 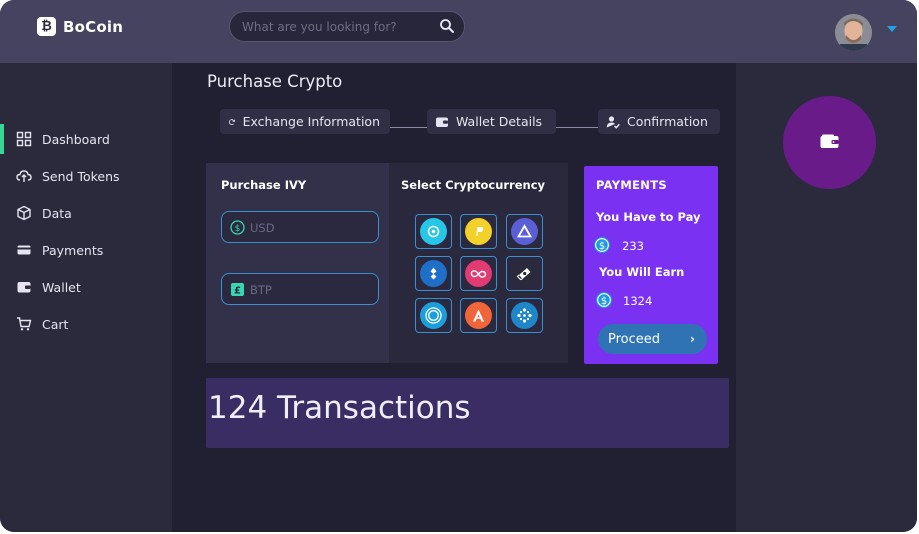 I want to click on step-confirmation: Confirmation, so click(x=659, y=121).